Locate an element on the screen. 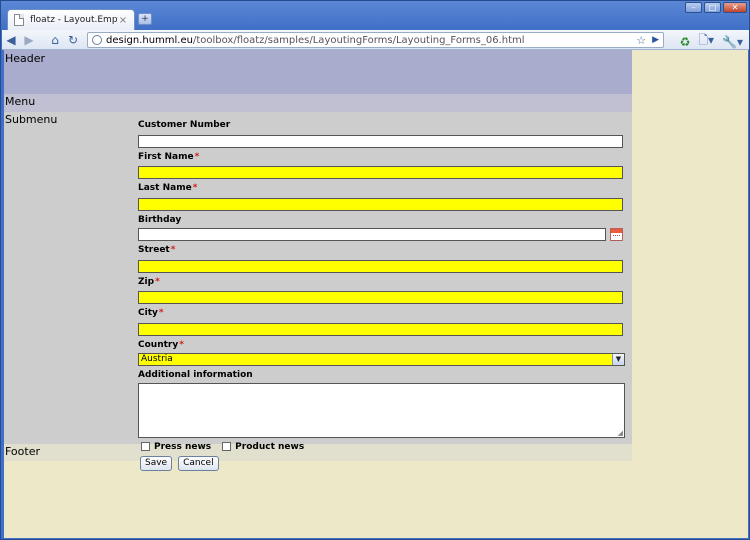 The image size is (750, 540). additional-info-textarea: ◢ is located at coordinates (381, 410).